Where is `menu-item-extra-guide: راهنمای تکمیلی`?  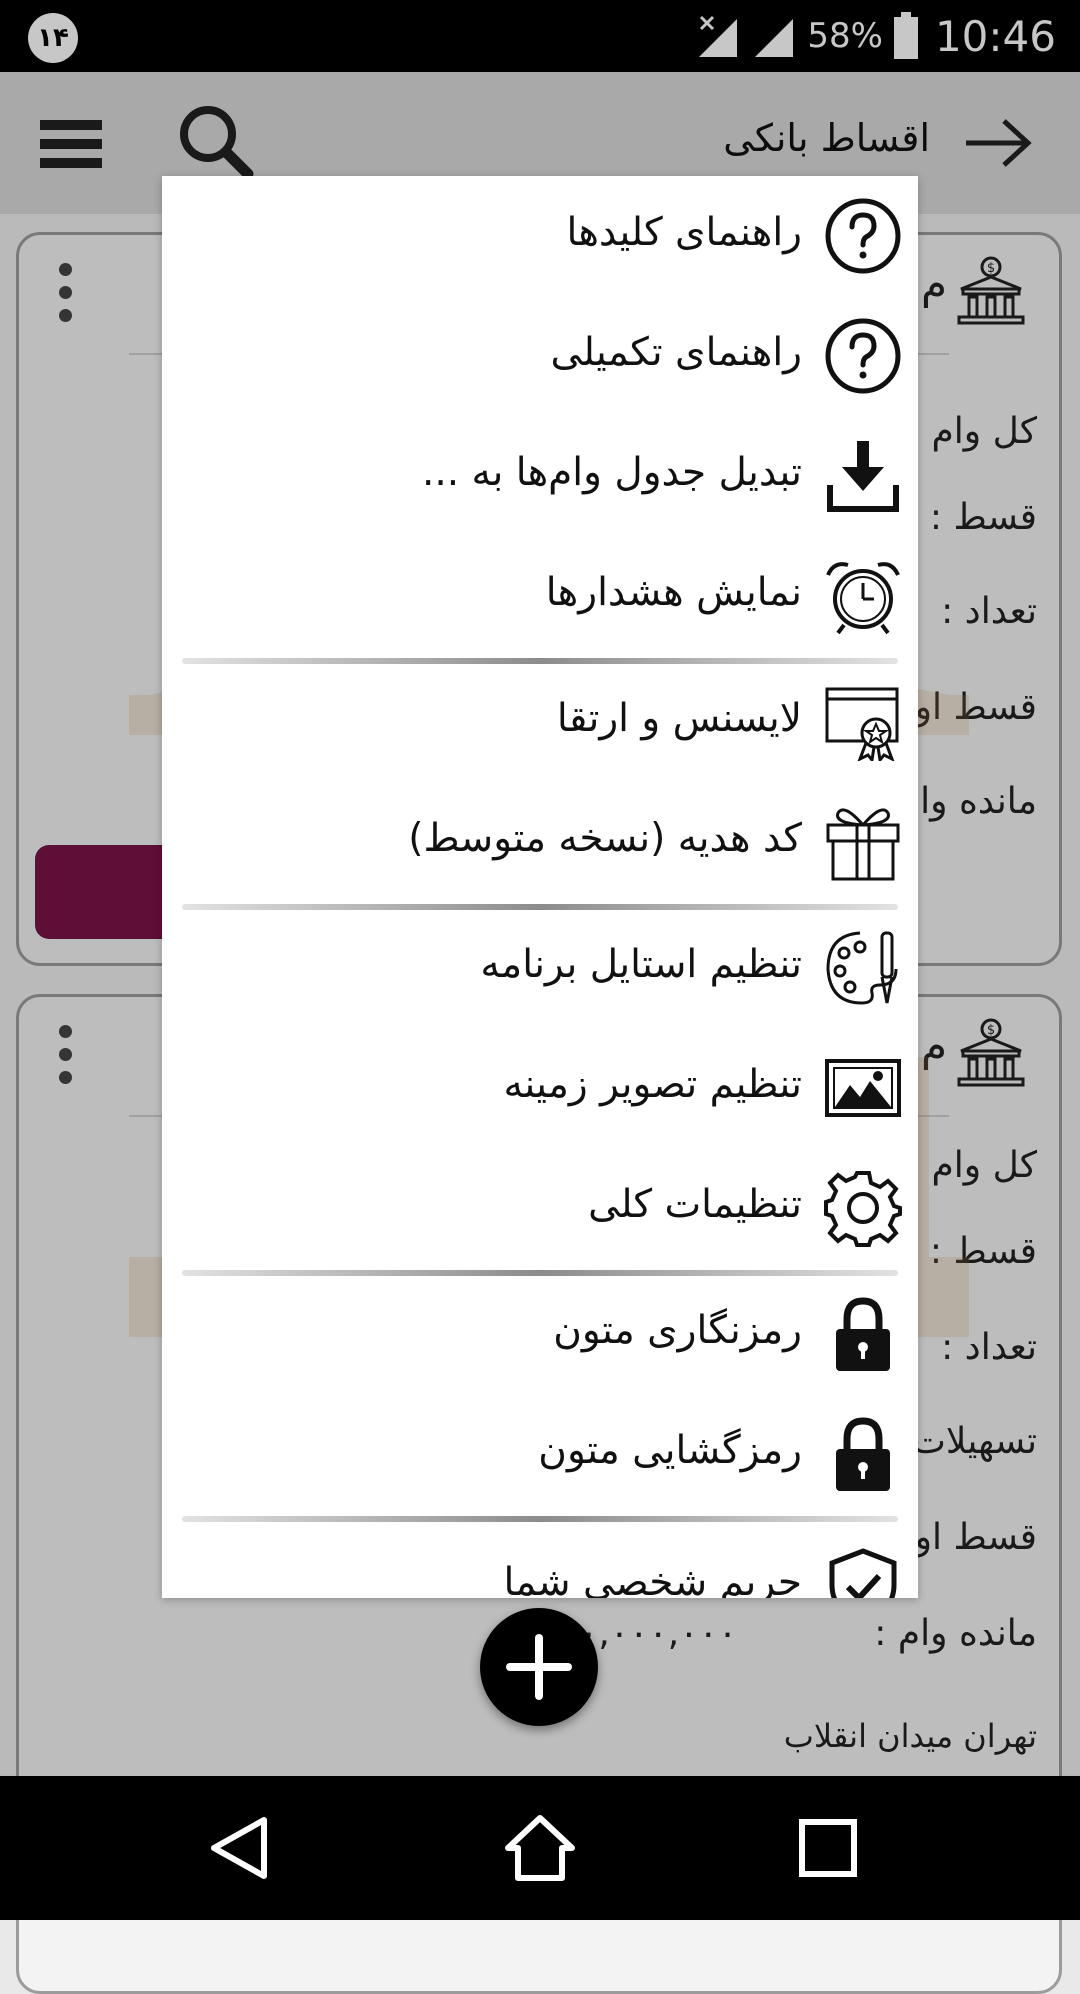 menu-item-extra-guide: راهنمای تکمیلی is located at coordinates (540, 353).